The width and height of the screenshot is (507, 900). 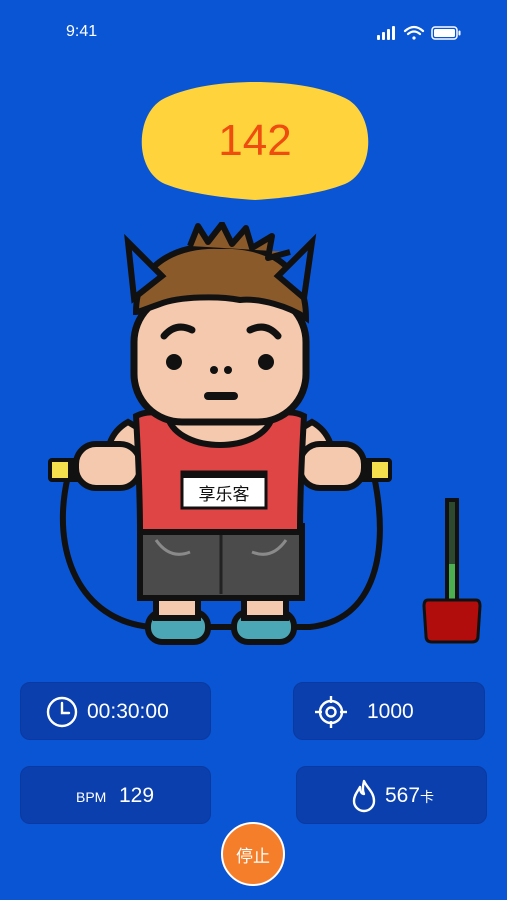 I want to click on status-time: 9:41, so click(x=82, y=31).